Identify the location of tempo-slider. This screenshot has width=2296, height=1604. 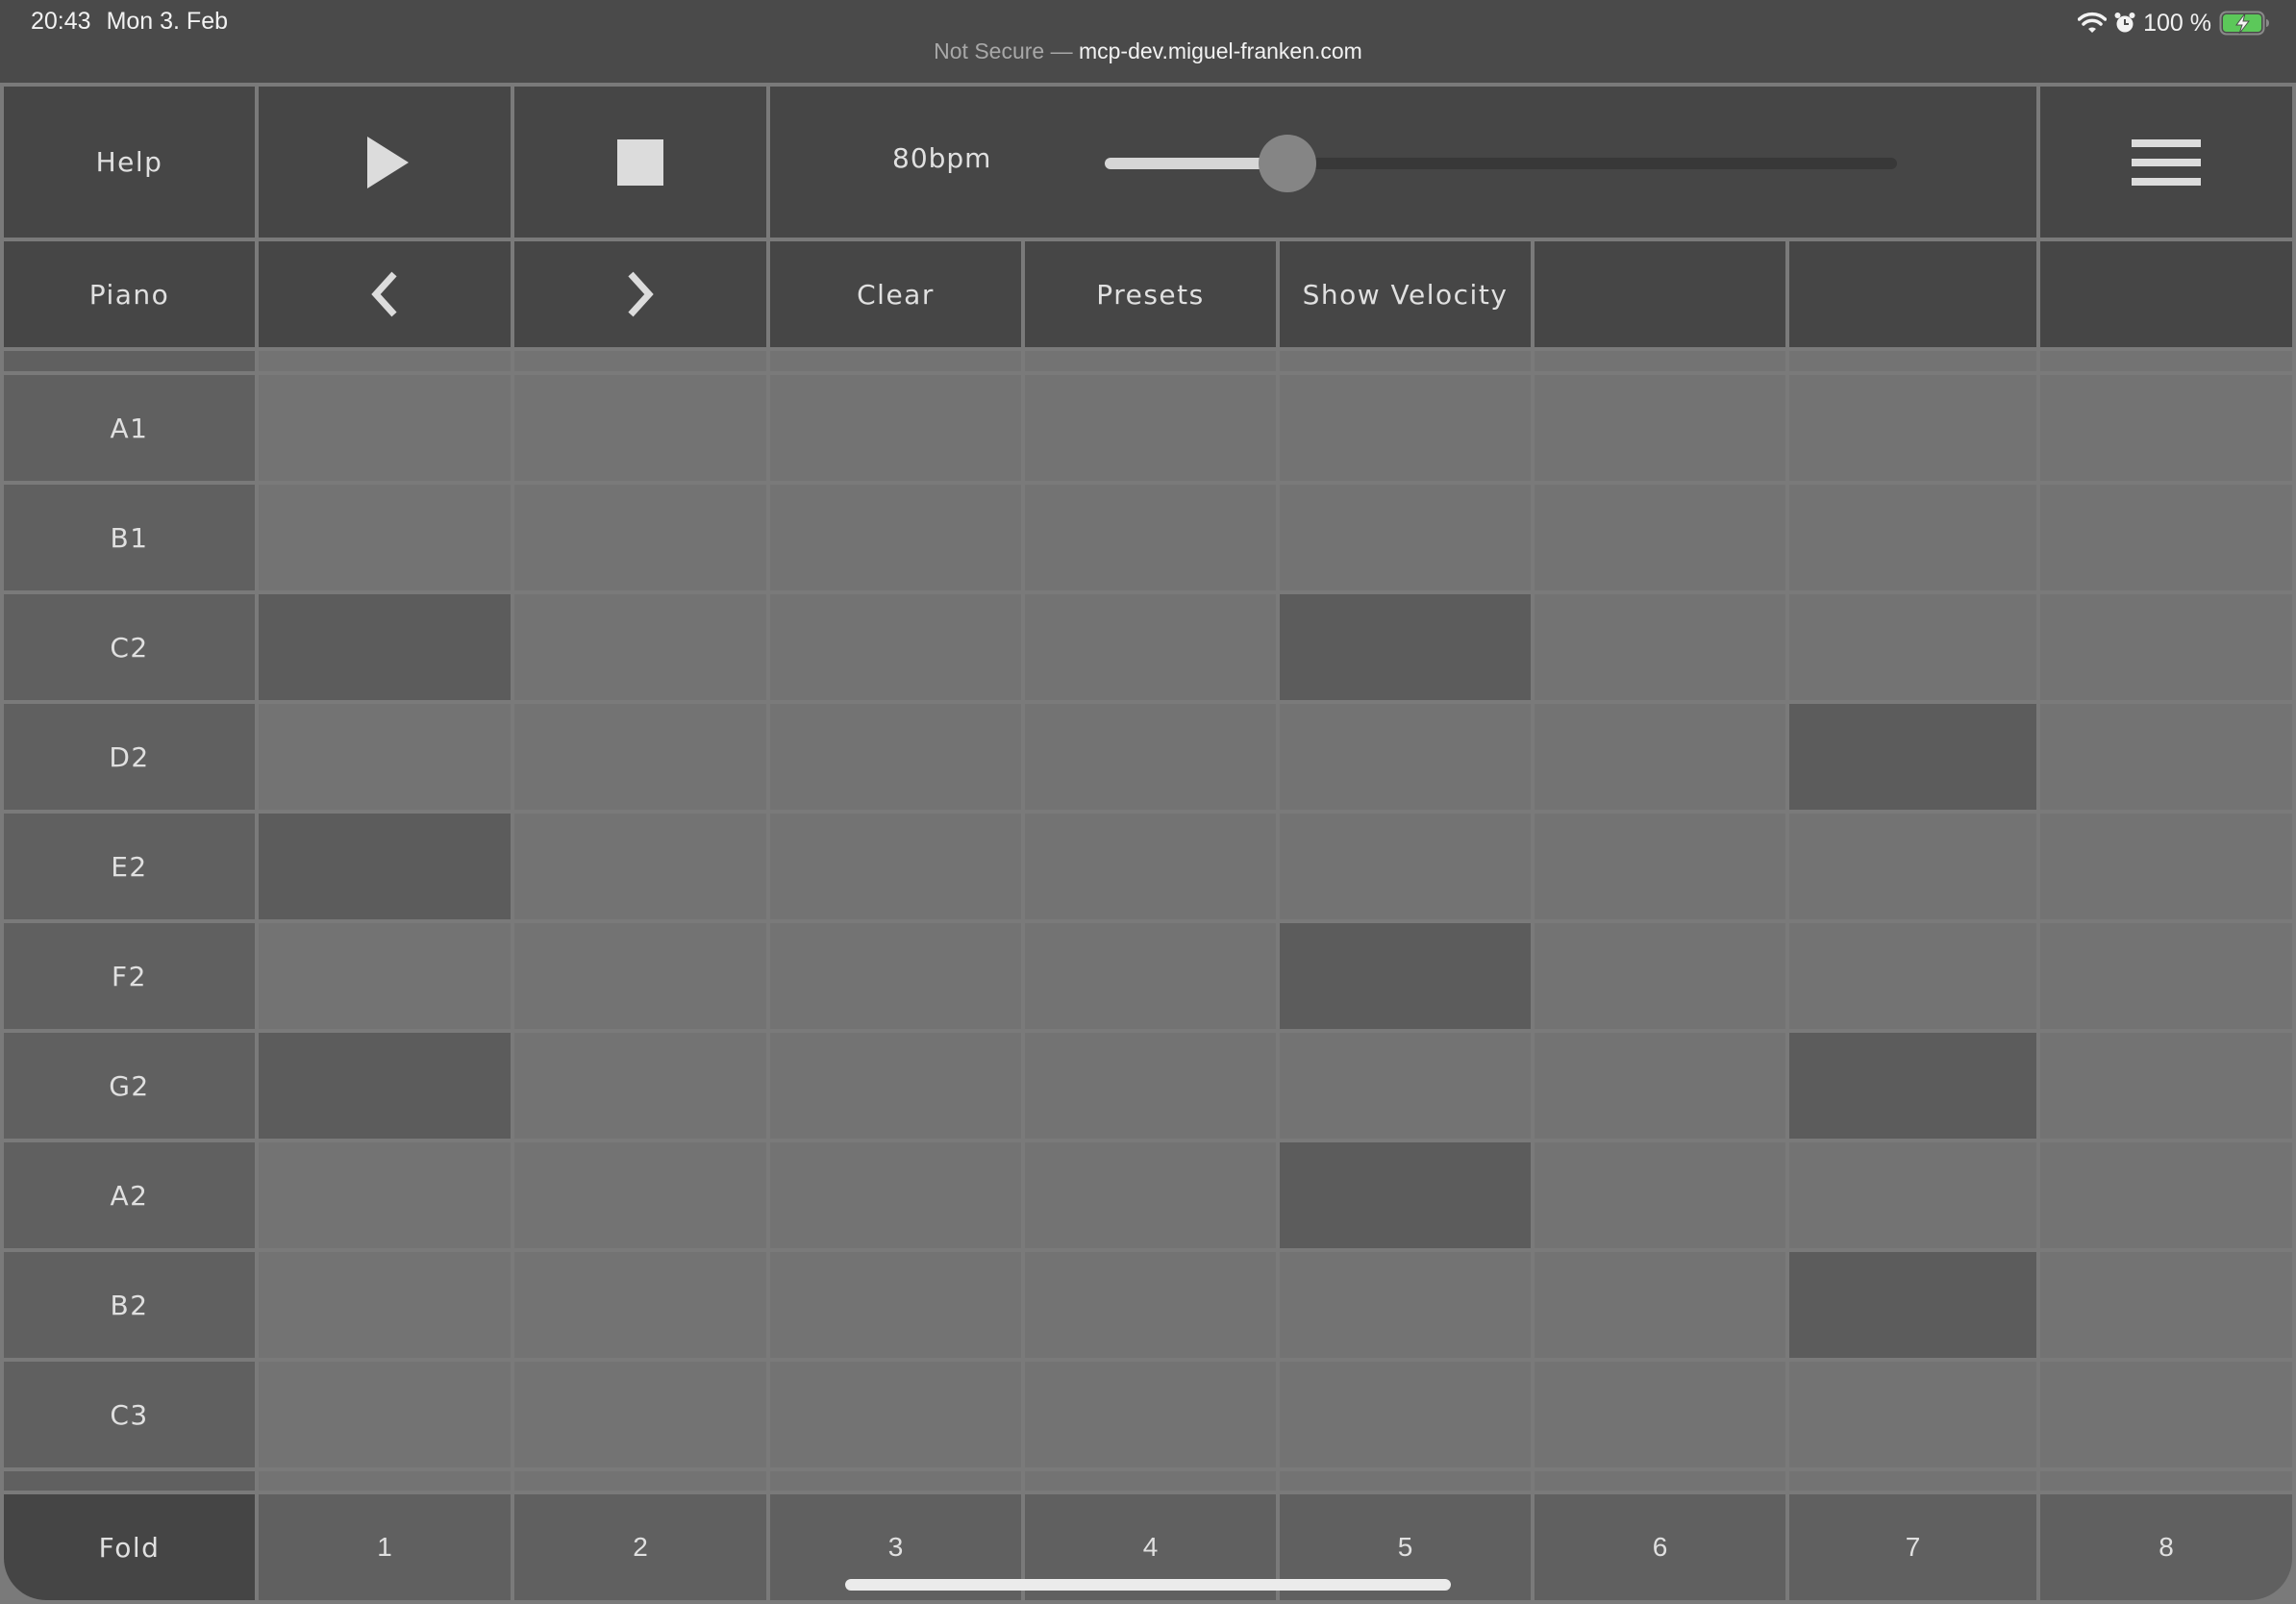
(1501, 163).